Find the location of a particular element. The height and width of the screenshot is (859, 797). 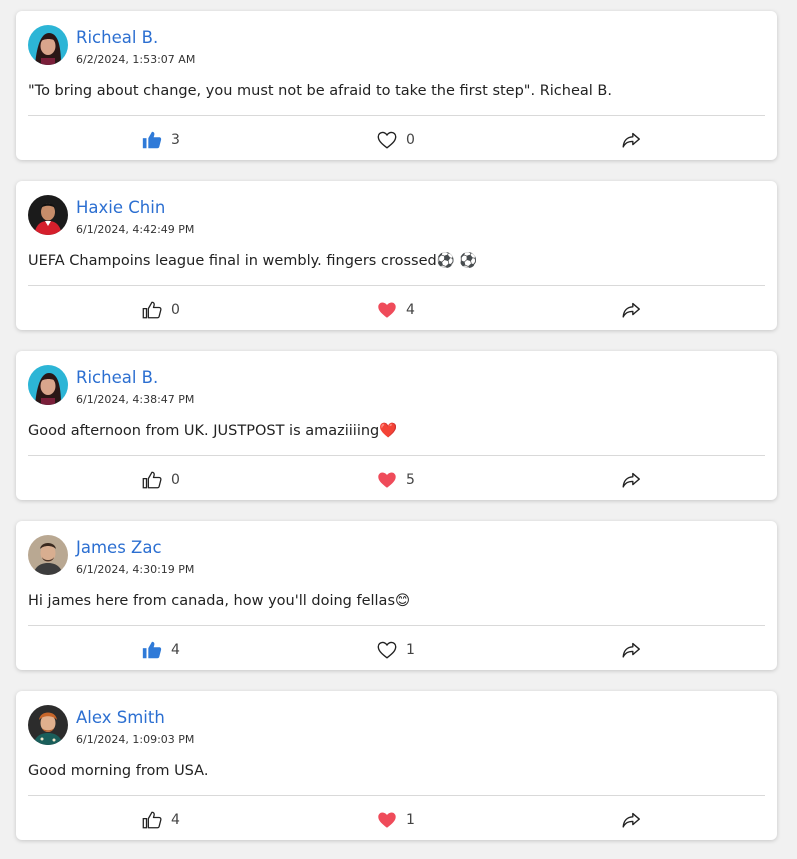

like-count: 3 is located at coordinates (175, 140).